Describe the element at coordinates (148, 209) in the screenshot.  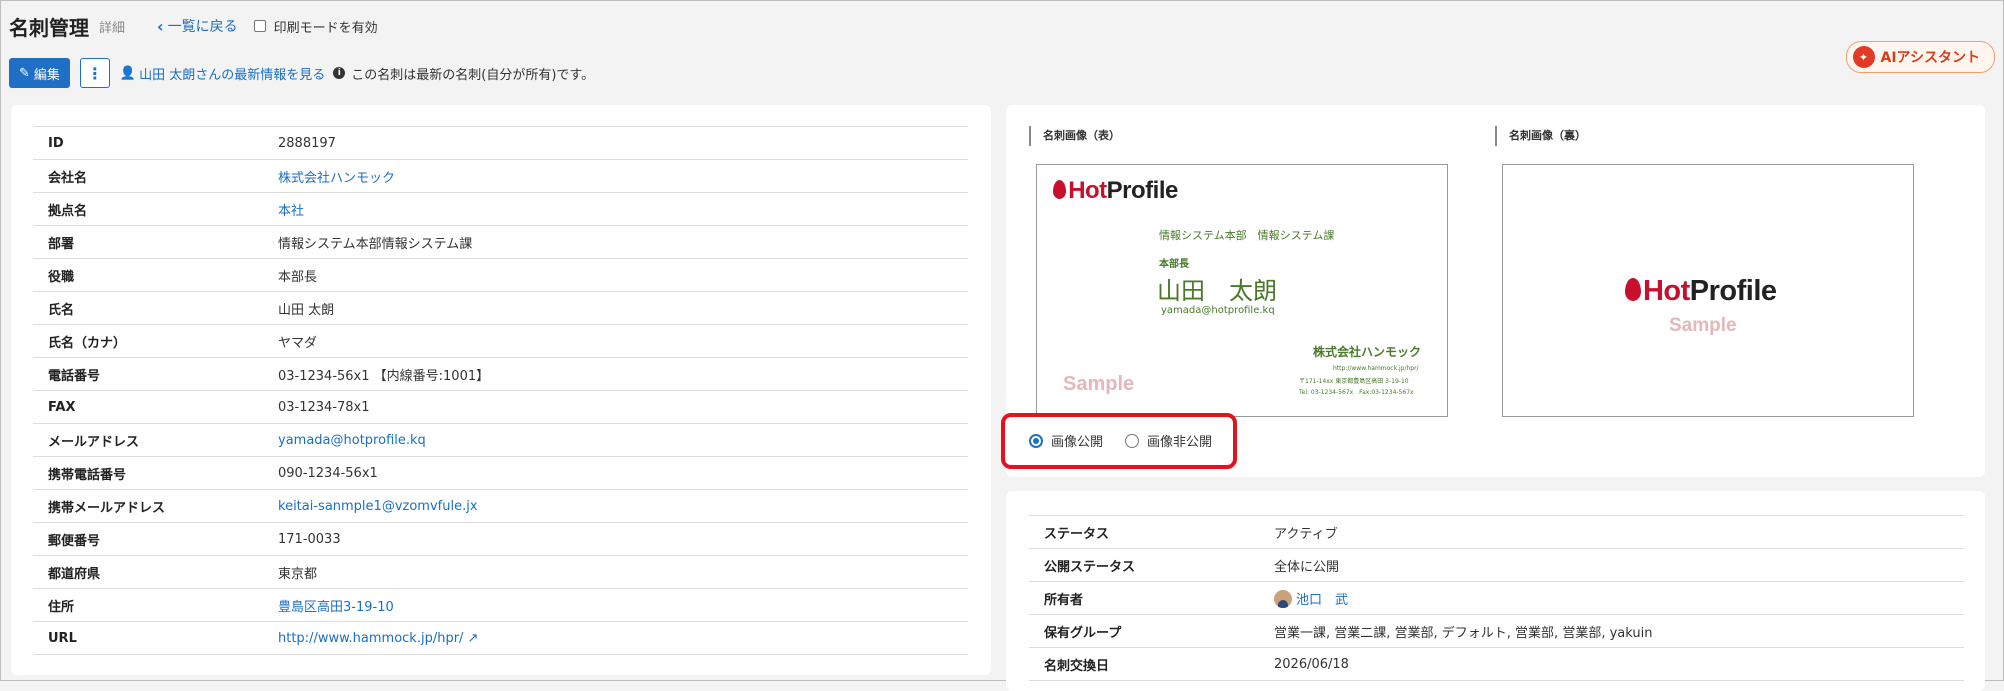
I see `detail-label: 拠点名` at that location.